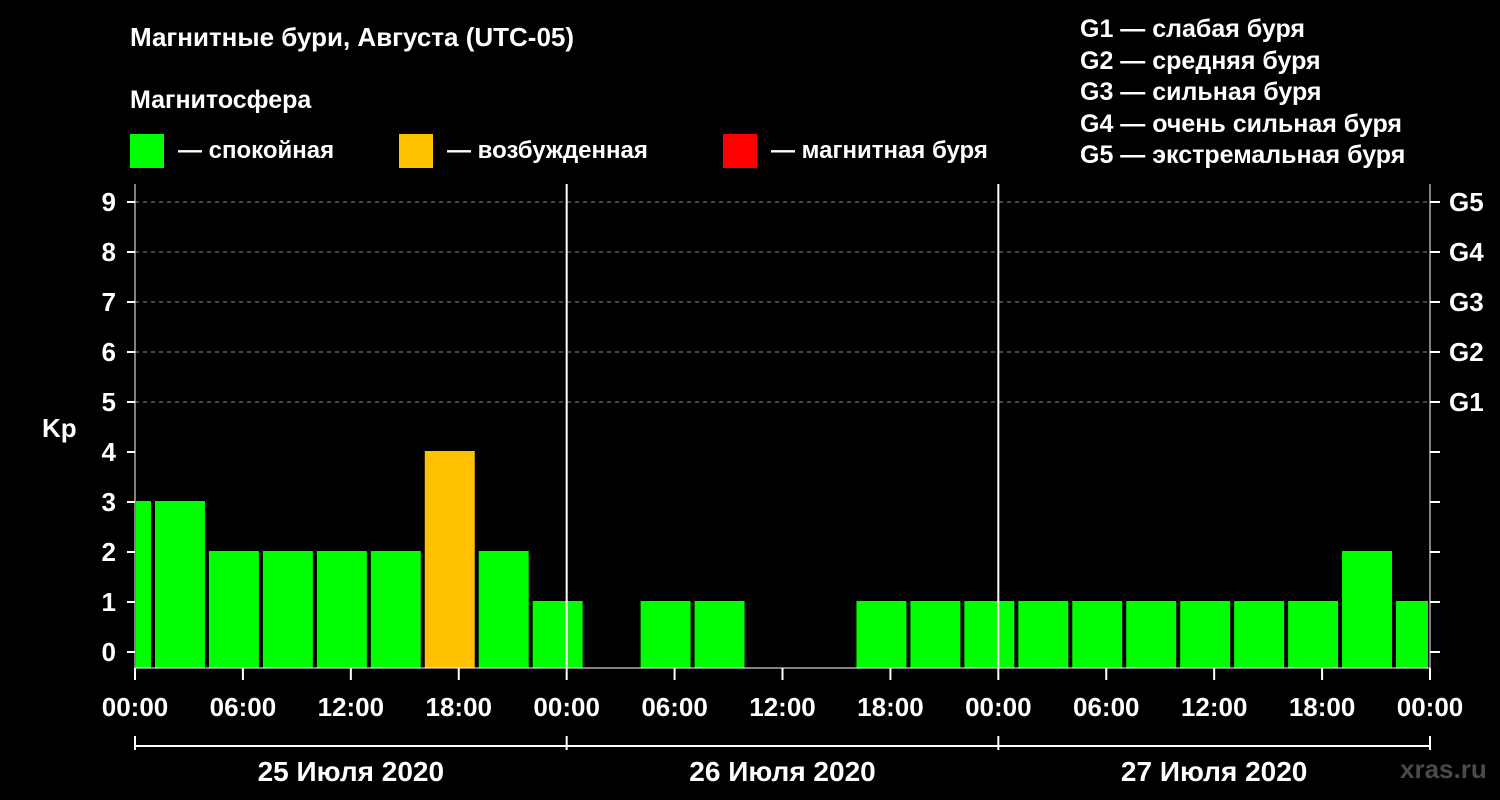 The height and width of the screenshot is (800, 1500). Describe the element at coordinates (109, 402) in the screenshot. I see `y-tick-label-5: 5` at that location.